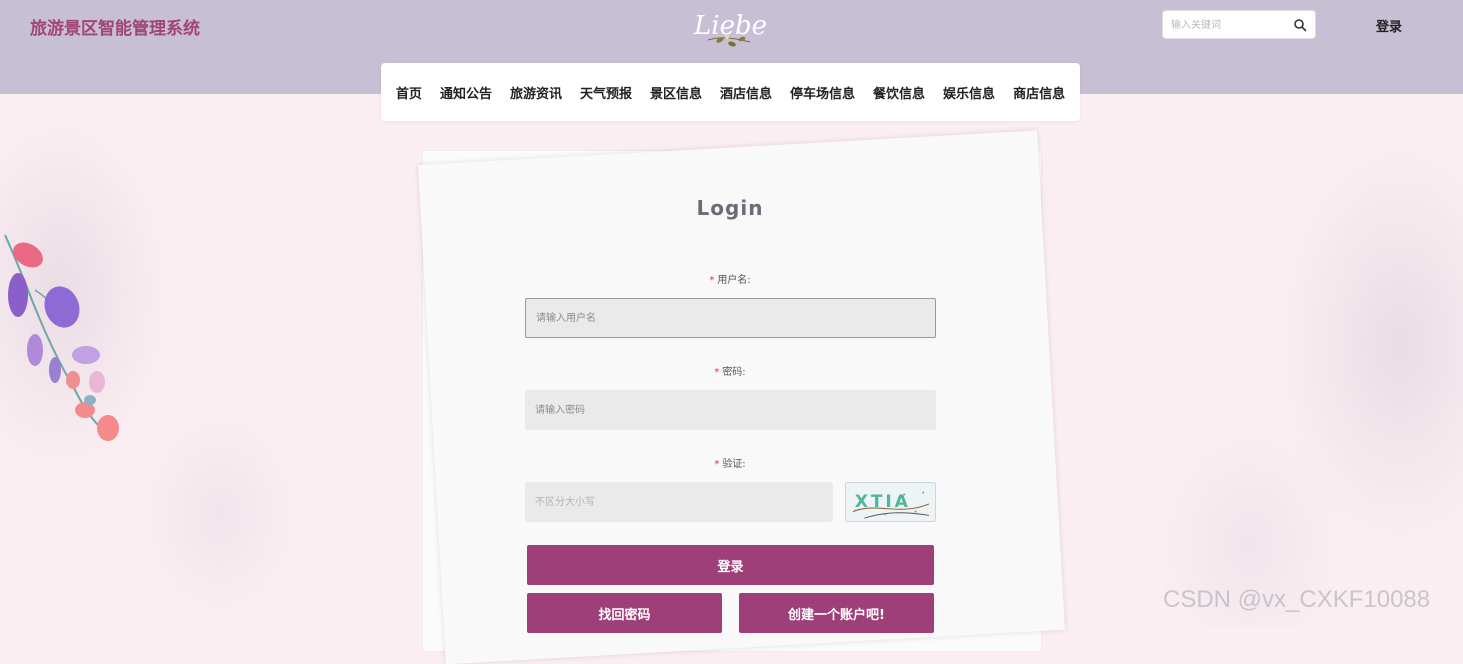 Image resolution: width=1463 pixels, height=664 pixels. Describe the element at coordinates (1297, 599) in the screenshot. I see `watermark: CSDN @vx_CXKF10088` at that location.